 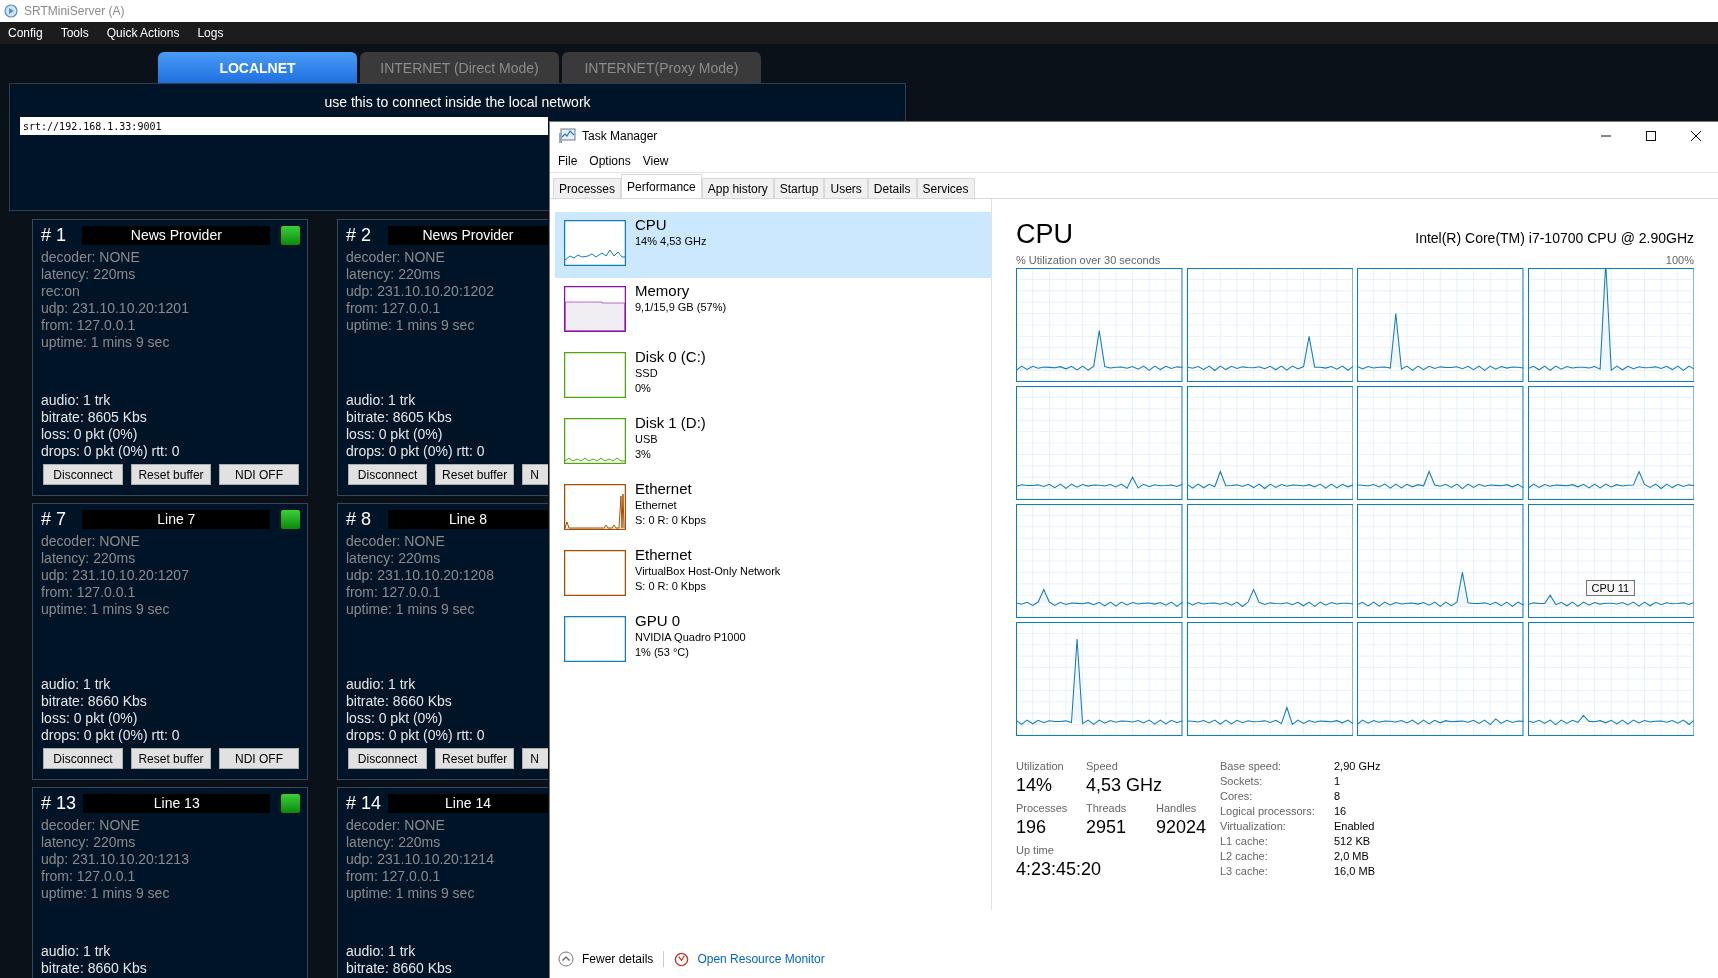 What do you see at coordinates (1242, 781) in the screenshot?
I see `spec-label: Sockets:` at bounding box center [1242, 781].